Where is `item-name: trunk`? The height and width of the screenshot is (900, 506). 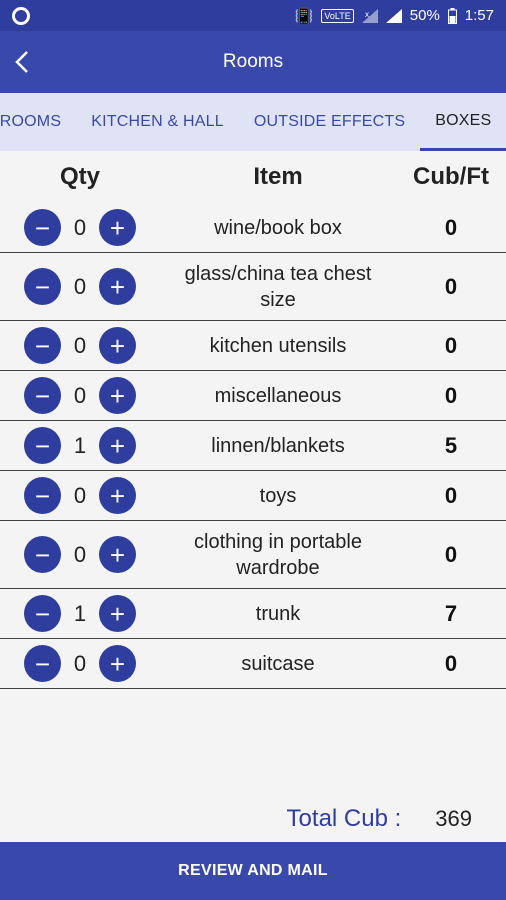
item-name: trunk is located at coordinates (278, 613).